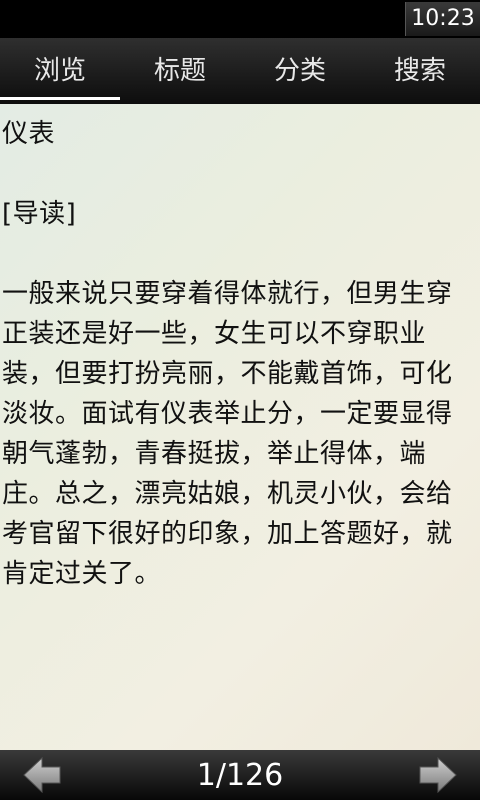 Image resolution: width=480 pixels, height=800 pixels. I want to click on tab-categories: 分类, so click(300, 71).